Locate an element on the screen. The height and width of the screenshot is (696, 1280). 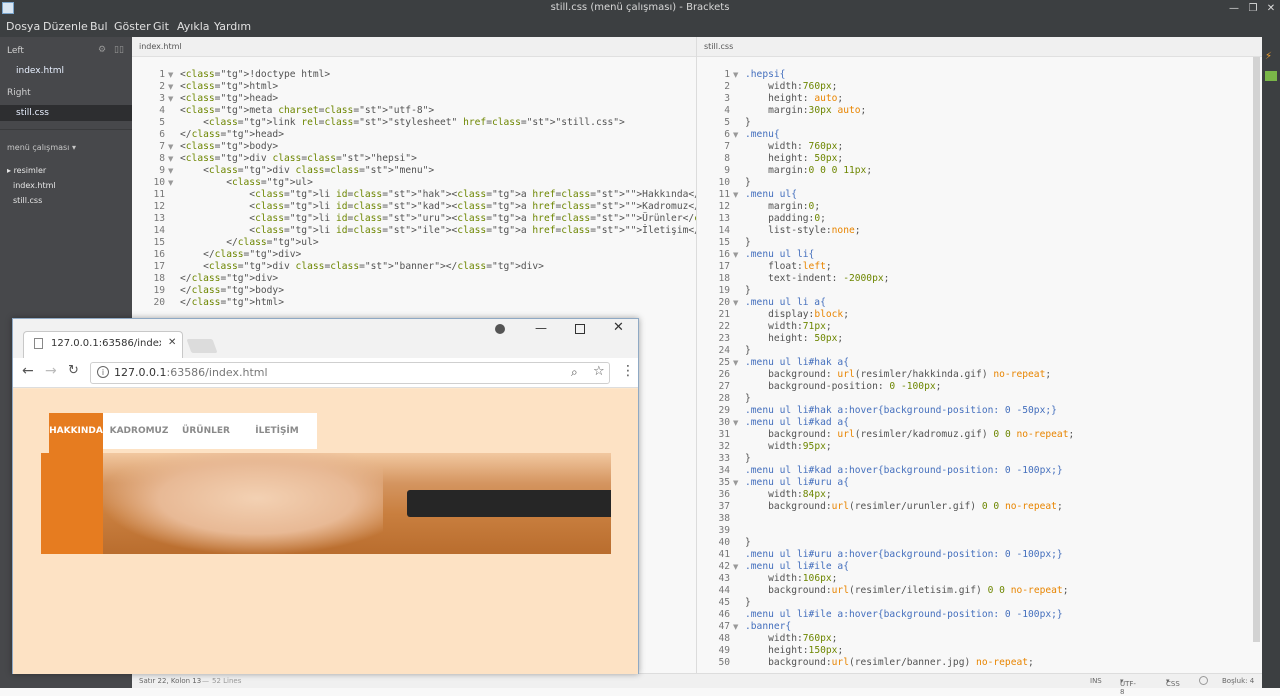
fold-gutter: ▼ ▼ ▼ ▼ ▼ ▼ ▼ ▼ ▼ ▼ is located at coordinates (735, 369).